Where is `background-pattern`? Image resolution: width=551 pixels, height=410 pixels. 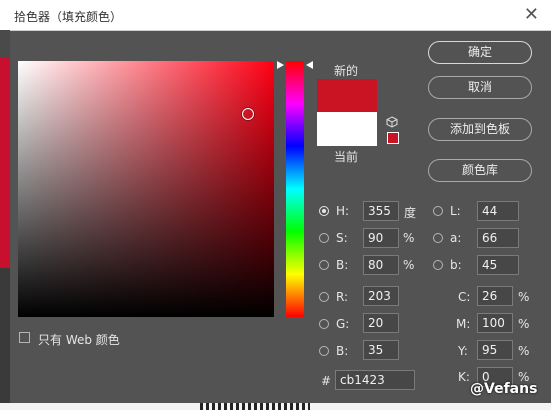
background-pattern is located at coordinates (255, 406).